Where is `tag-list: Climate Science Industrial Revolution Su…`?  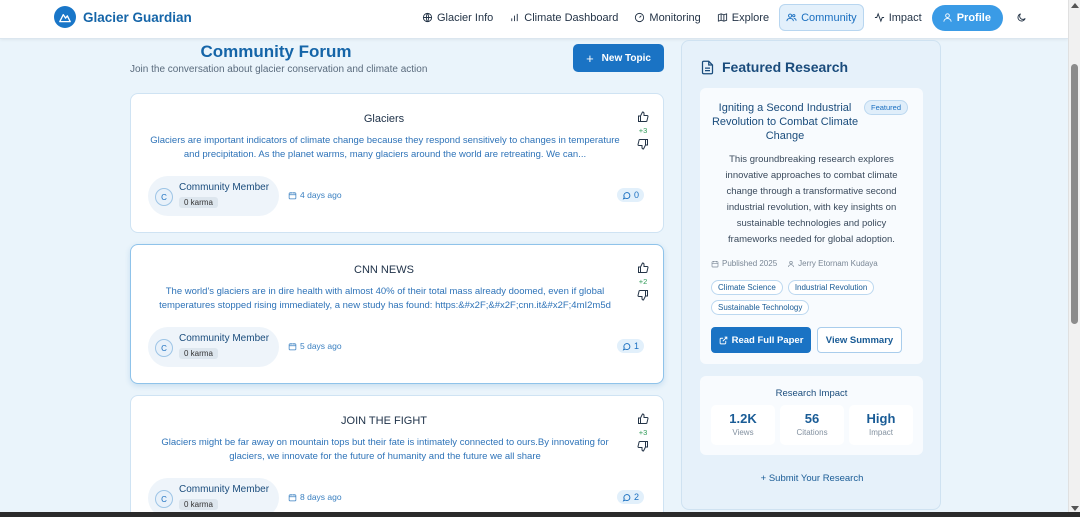
tag-list: Climate Science Industrial Revolution Su… is located at coordinates (811, 297).